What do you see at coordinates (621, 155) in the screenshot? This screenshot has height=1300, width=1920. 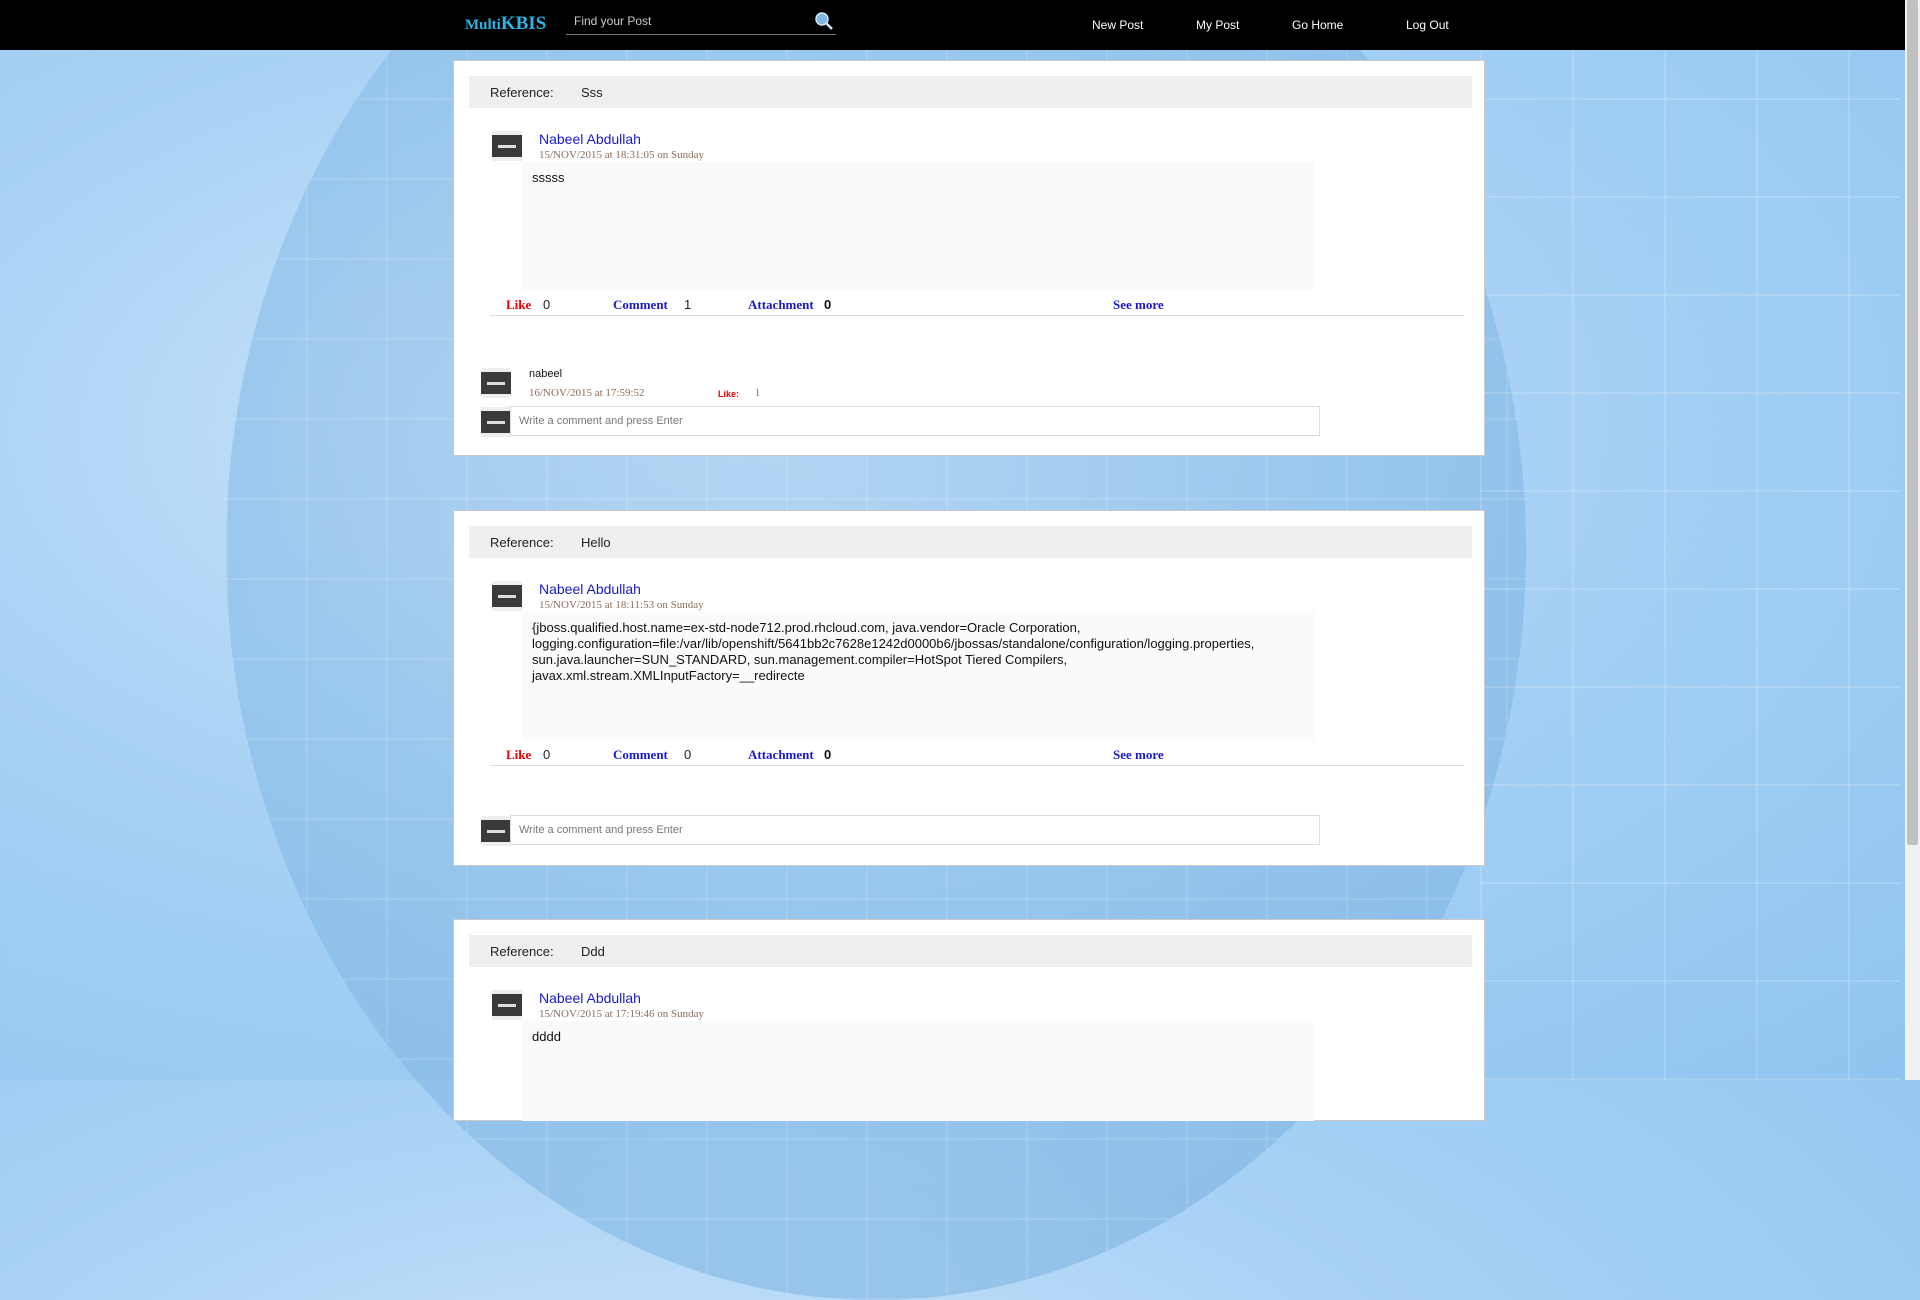 I see `post-date: 15/NOV/2015 at 18:31:05 on Sunday` at bounding box center [621, 155].